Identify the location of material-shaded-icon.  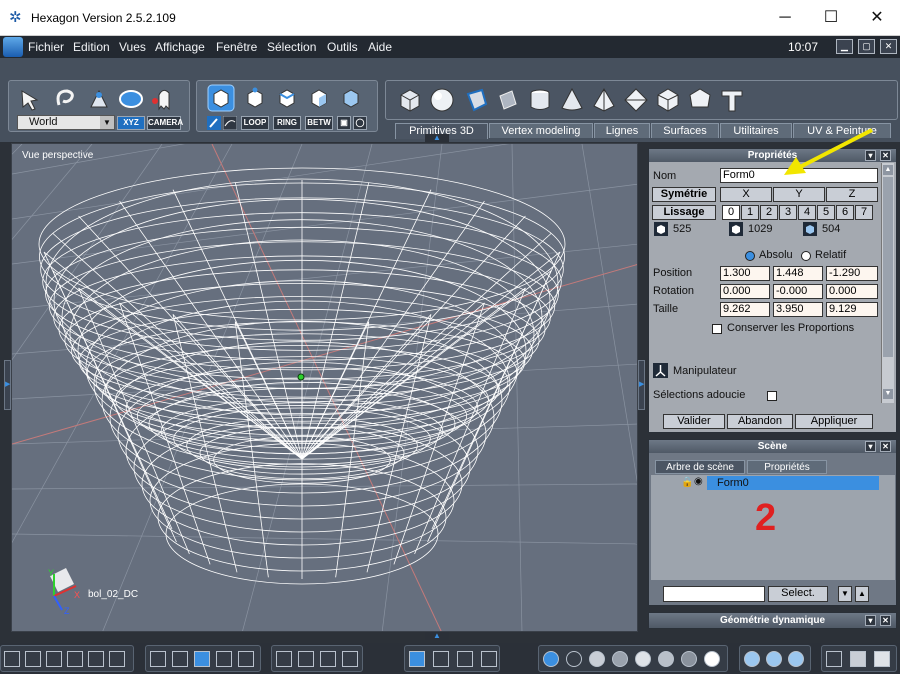
(689, 659).